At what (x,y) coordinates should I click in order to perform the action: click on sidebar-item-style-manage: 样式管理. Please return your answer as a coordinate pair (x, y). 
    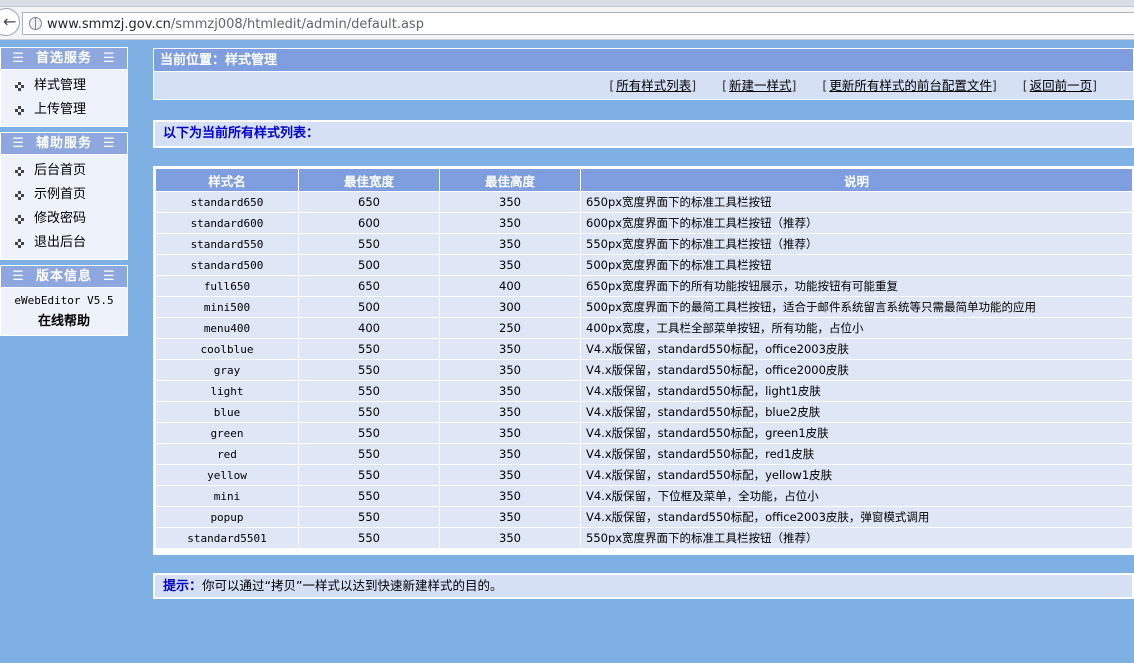
    Looking at the image, I should click on (64, 86).